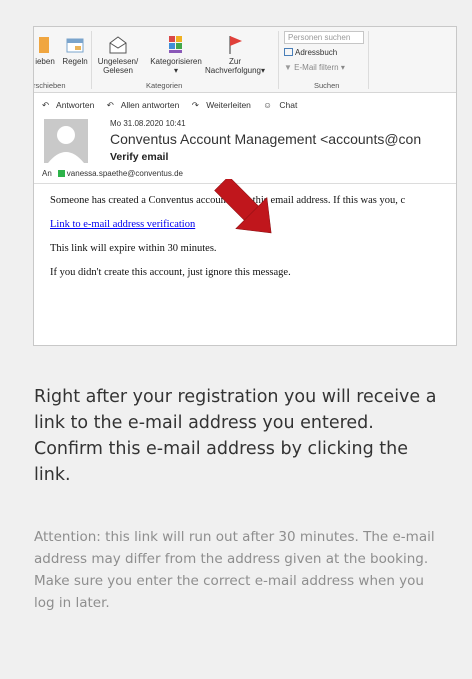 The width and height of the screenshot is (472, 679). I want to click on unread-read-button: Ungelesen/ Gelesen, so click(118, 54).